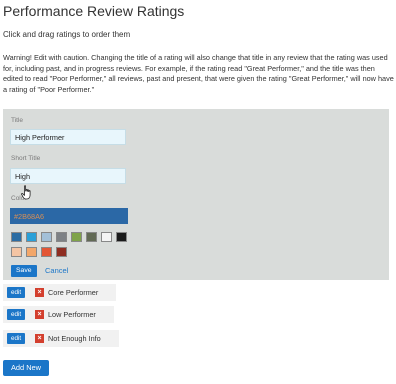  I want to click on rating-row: edit × Core Performer, so click(59, 292).